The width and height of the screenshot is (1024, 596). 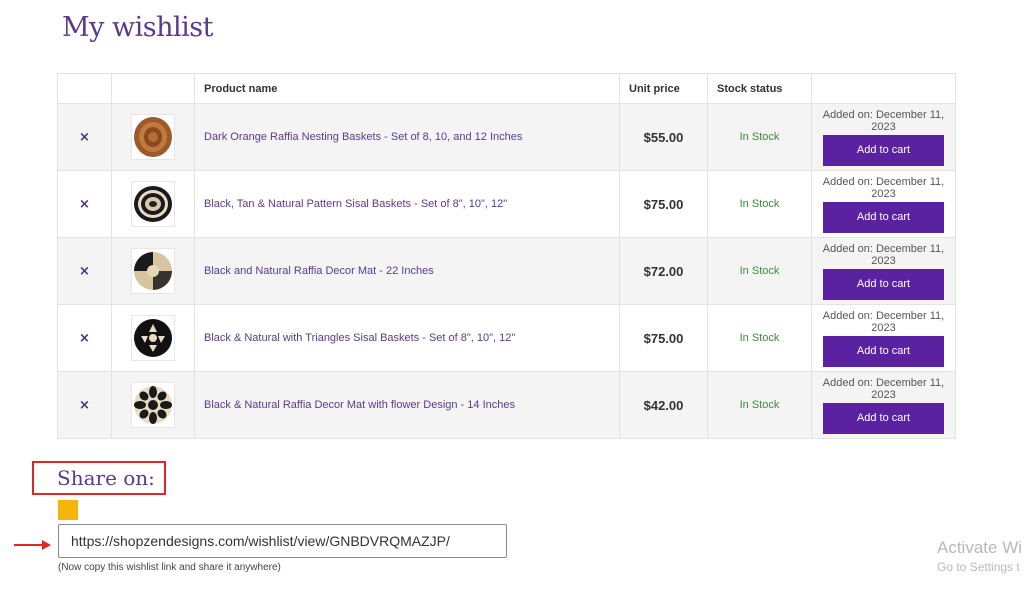 What do you see at coordinates (84, 88) in the screenshot?
I see `header-remove` at bounding box center [84, 88].